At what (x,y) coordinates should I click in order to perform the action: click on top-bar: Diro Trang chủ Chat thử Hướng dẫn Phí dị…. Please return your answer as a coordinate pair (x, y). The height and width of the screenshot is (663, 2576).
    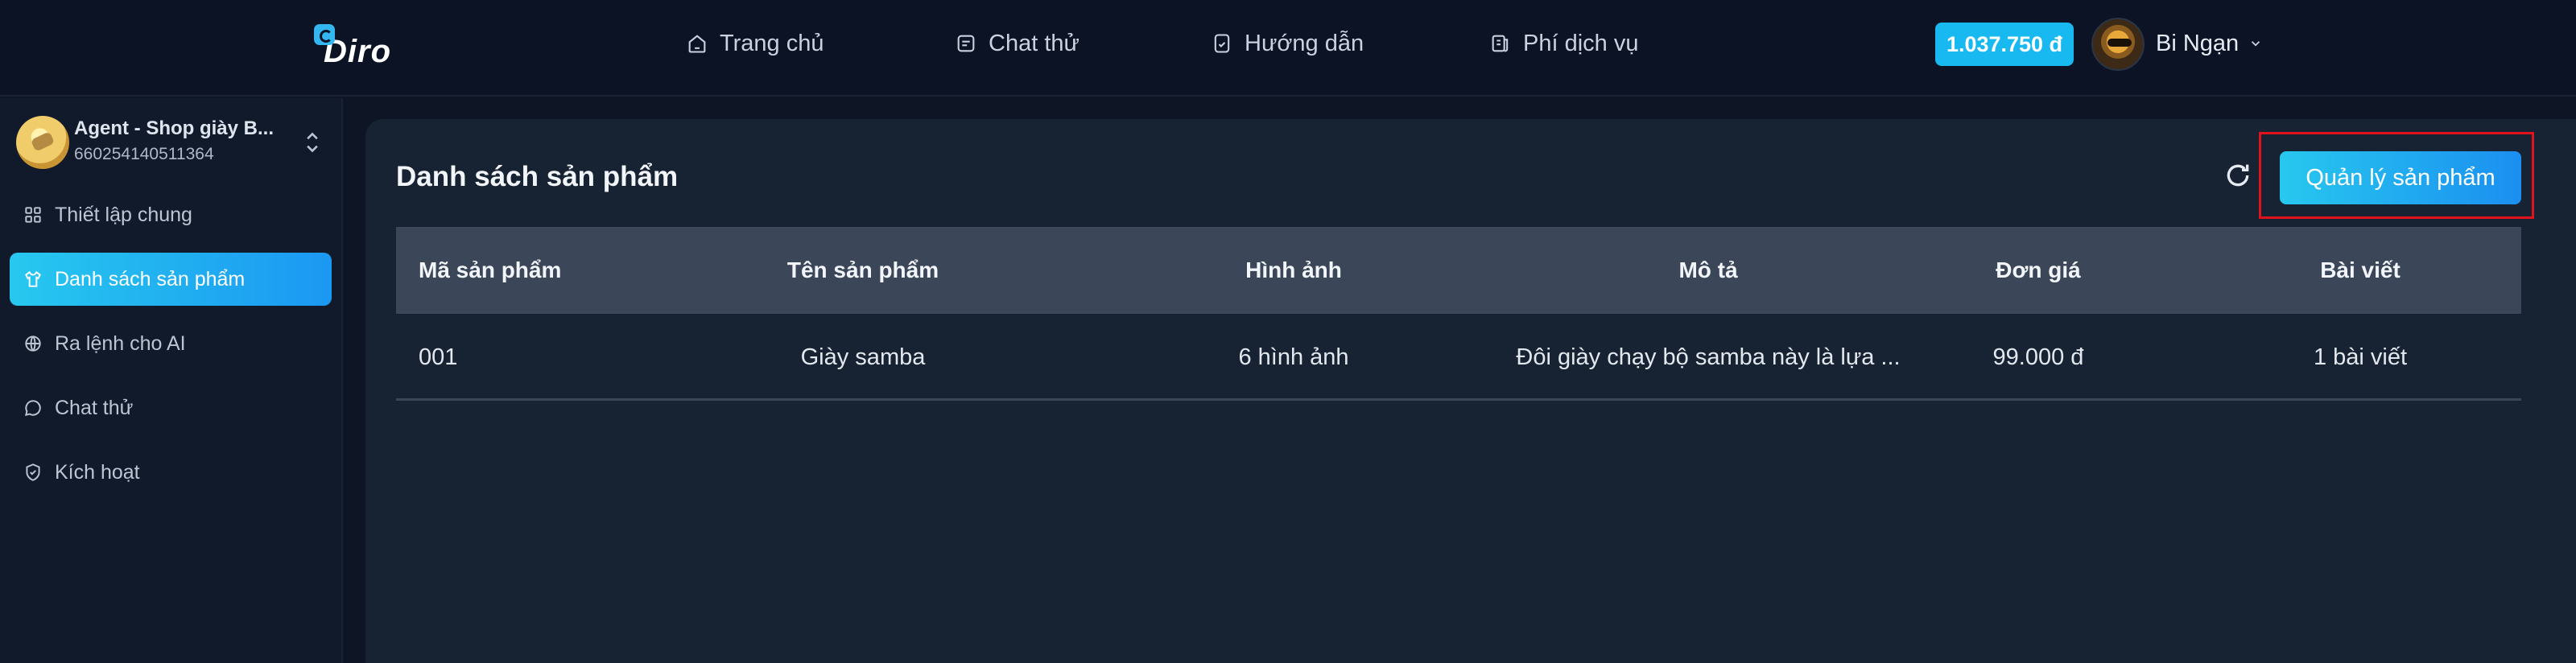
    Looking at the image, I should click on (1288, 48).